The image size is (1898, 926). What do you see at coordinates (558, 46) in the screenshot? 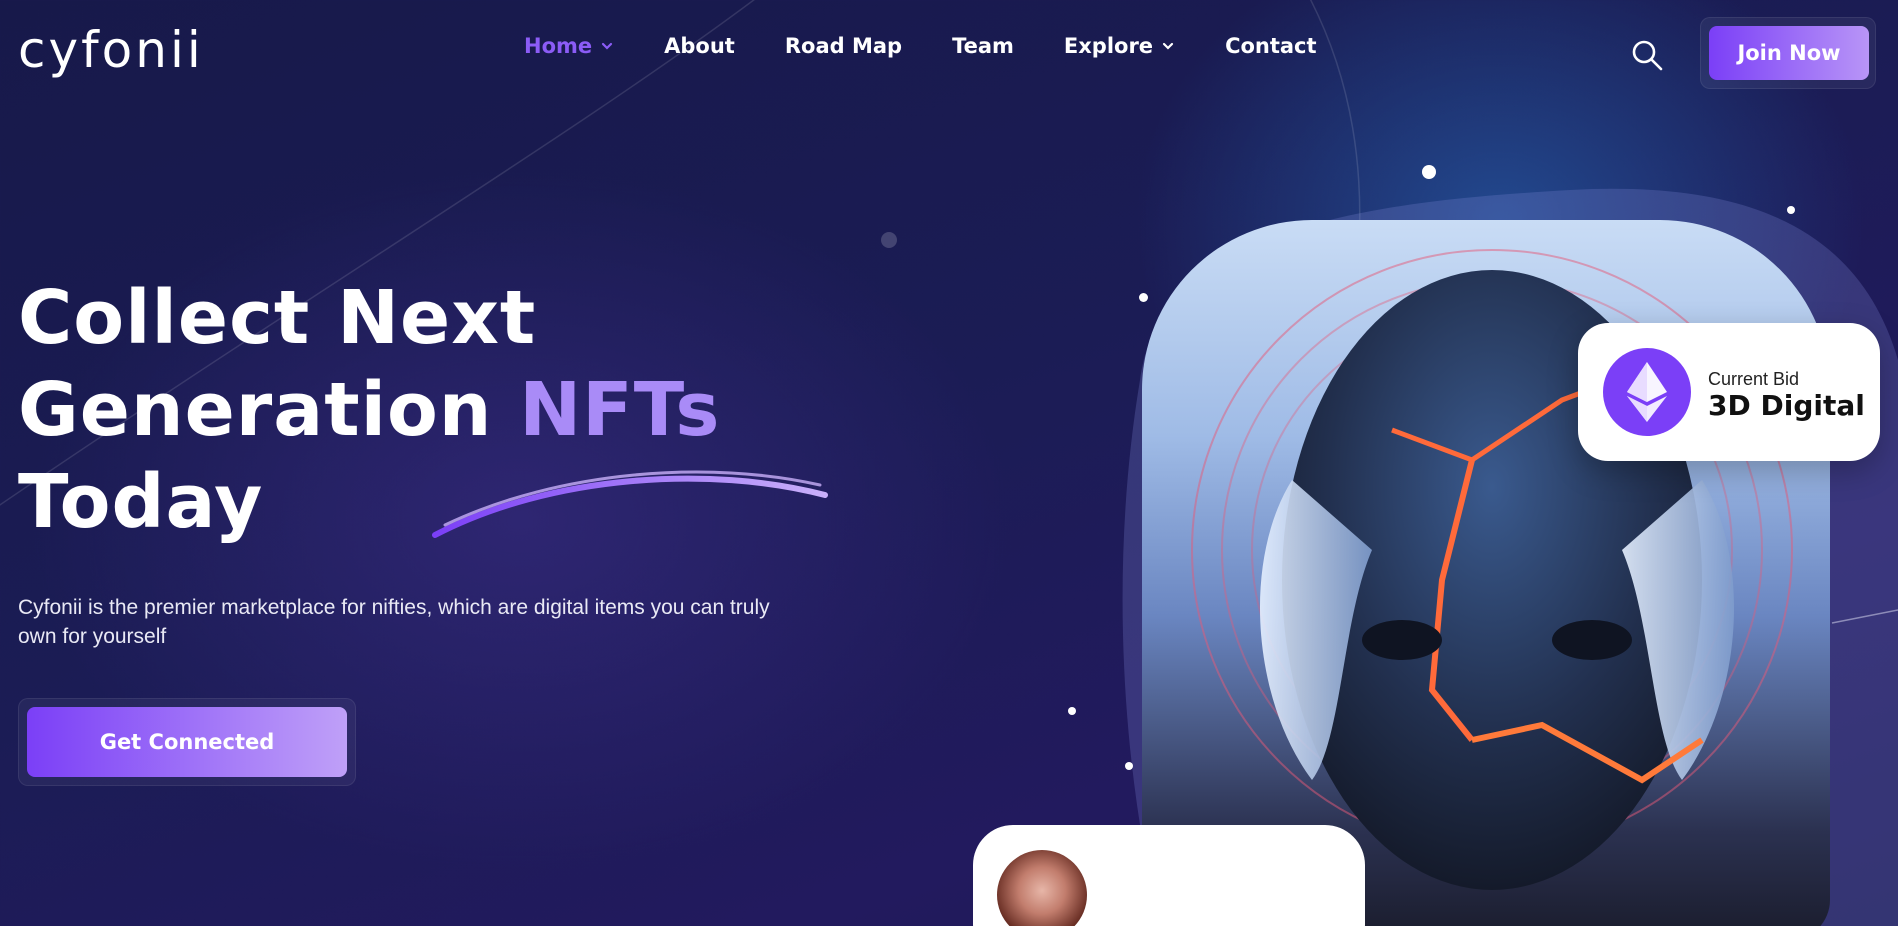
I see `nav-item-label: Home` at bounding box center [558, 46].